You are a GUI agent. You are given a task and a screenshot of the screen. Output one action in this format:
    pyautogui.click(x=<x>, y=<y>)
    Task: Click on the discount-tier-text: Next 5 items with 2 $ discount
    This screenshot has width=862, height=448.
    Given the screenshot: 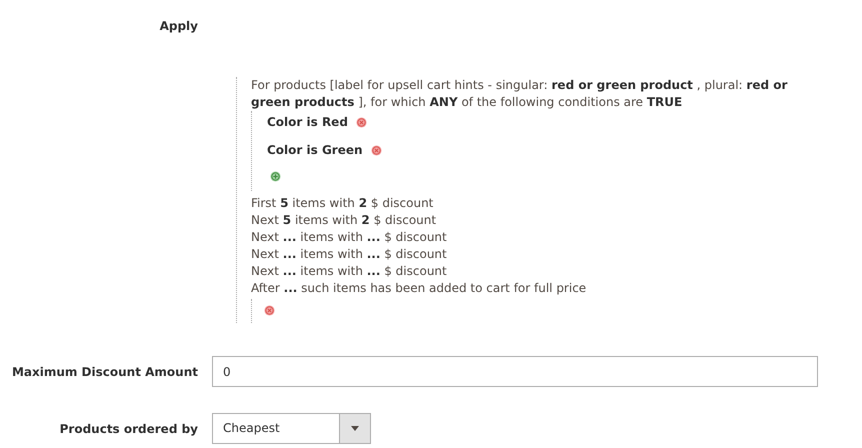 What is the action you would take?
    pyautogui.click(x=344, y=220)
    